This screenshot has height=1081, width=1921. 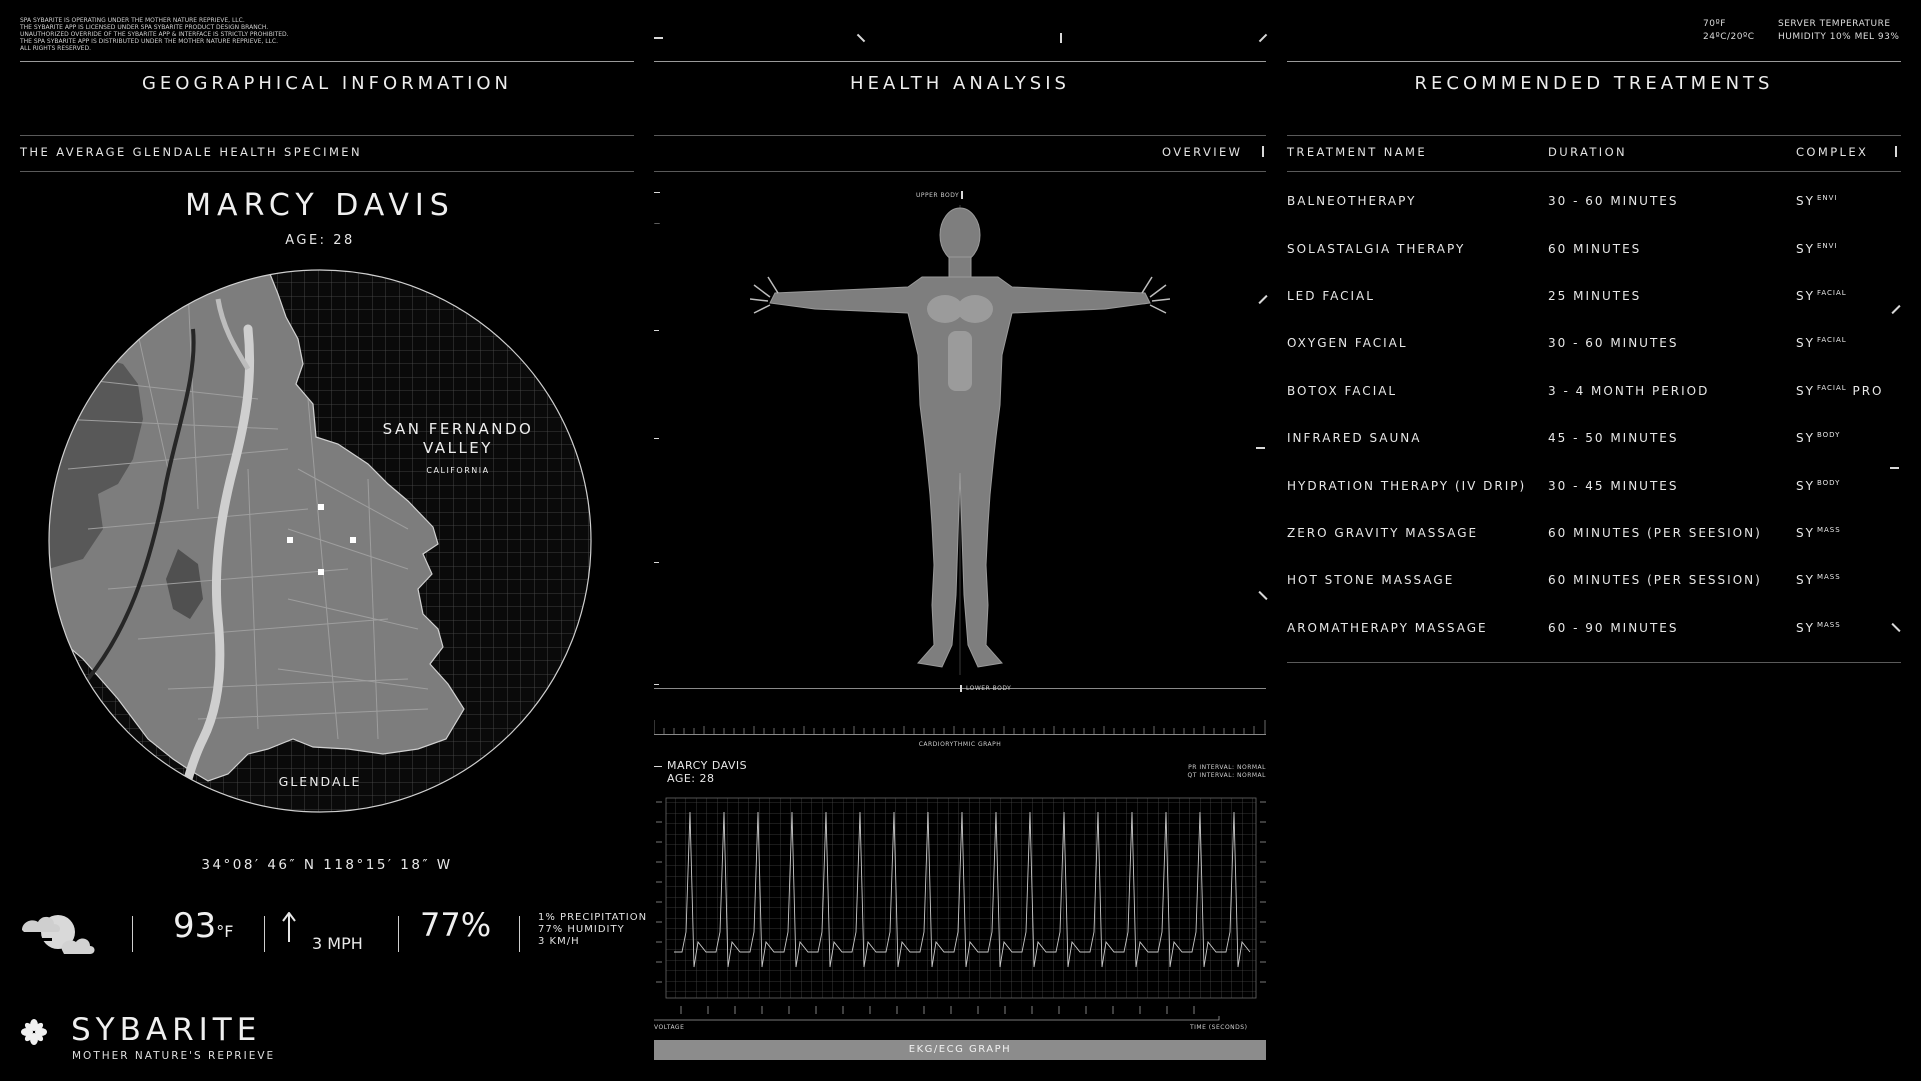 What do you see at coordinates (707, 765) in the screenshot?
I see `ecg-patient-name: MARCY DAVIS` at bounding box center [707, 765].